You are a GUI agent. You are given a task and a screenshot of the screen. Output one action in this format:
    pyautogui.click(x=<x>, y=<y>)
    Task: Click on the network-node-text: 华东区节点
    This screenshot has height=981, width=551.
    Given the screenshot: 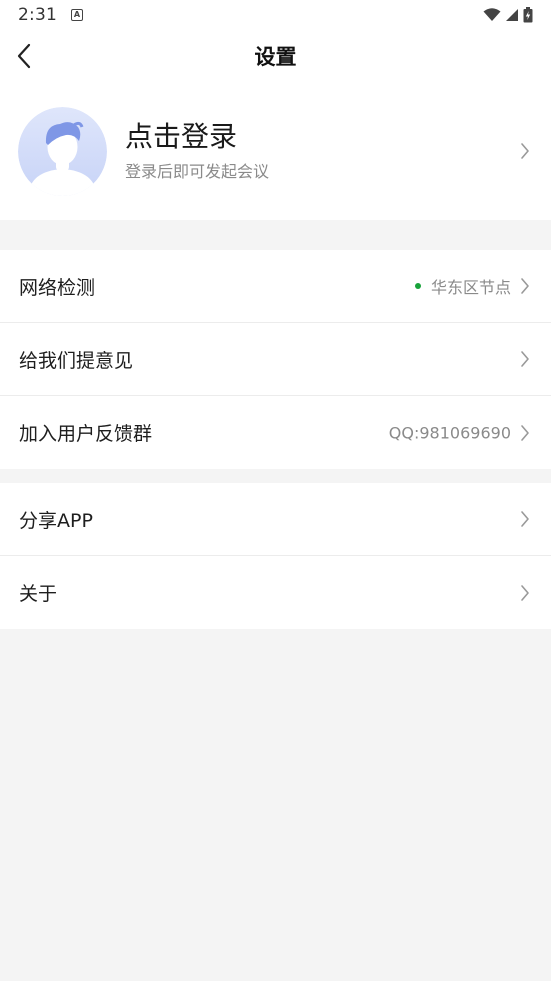 What is the action you would take?
    pyautogui.click(x=470, y=287)
    